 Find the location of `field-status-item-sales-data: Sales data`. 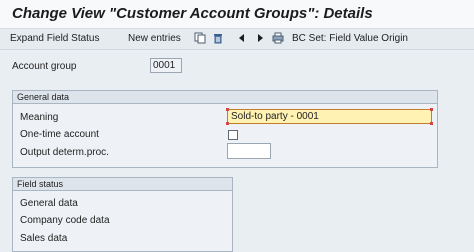

field-status-item-sales-data: Sales data is located at coordinates (43, 238).